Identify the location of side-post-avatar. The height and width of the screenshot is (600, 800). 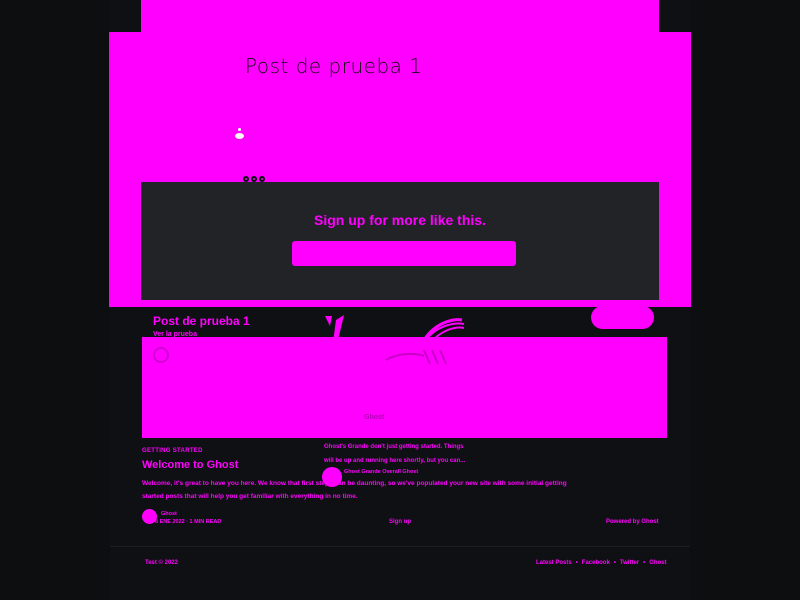
(332, 477).